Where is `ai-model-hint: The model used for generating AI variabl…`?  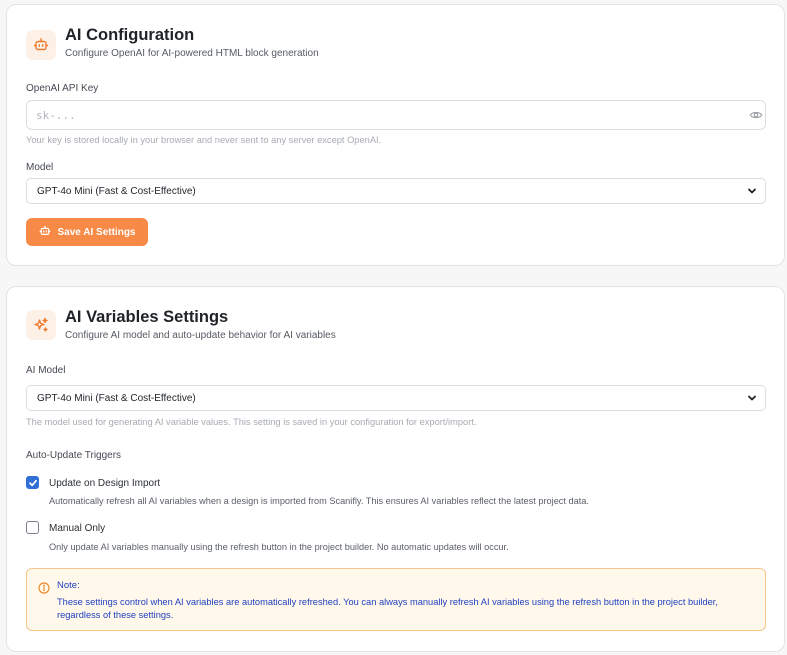 ai-model-hint: The model used for generating AI variabl… is located at coordinates (251, 422).